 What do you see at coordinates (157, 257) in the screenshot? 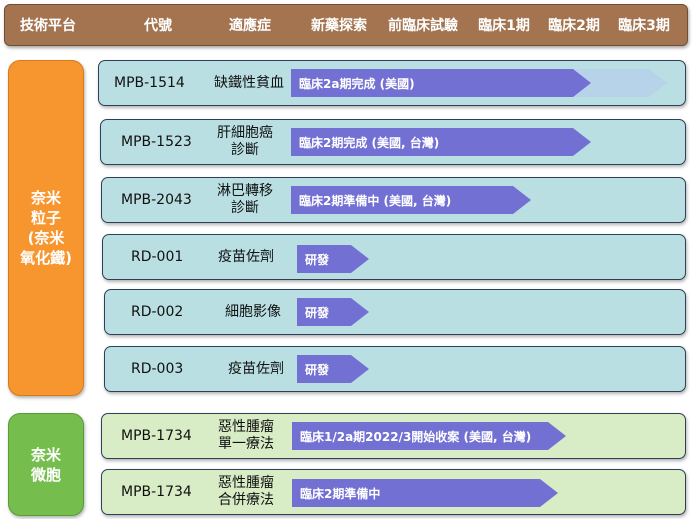
I see `drug-code: RD-001` at bounding box center [157, 257].